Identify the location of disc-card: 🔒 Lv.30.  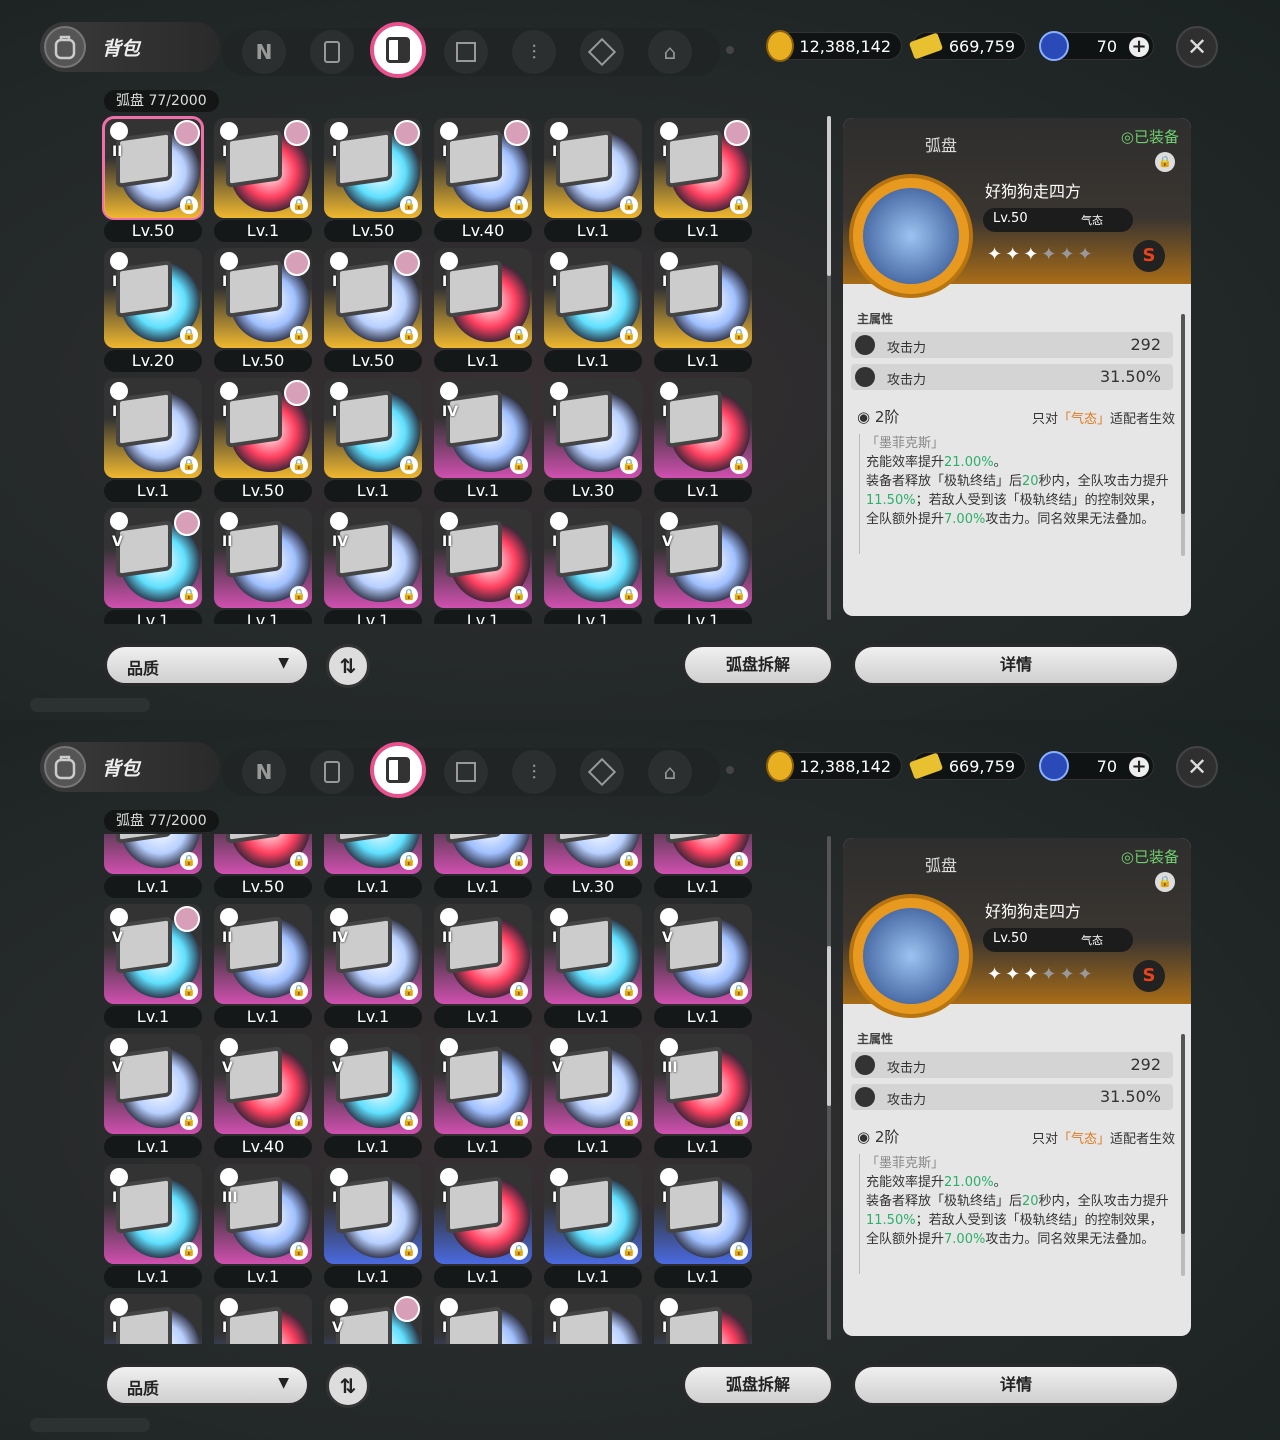
(593, 866).